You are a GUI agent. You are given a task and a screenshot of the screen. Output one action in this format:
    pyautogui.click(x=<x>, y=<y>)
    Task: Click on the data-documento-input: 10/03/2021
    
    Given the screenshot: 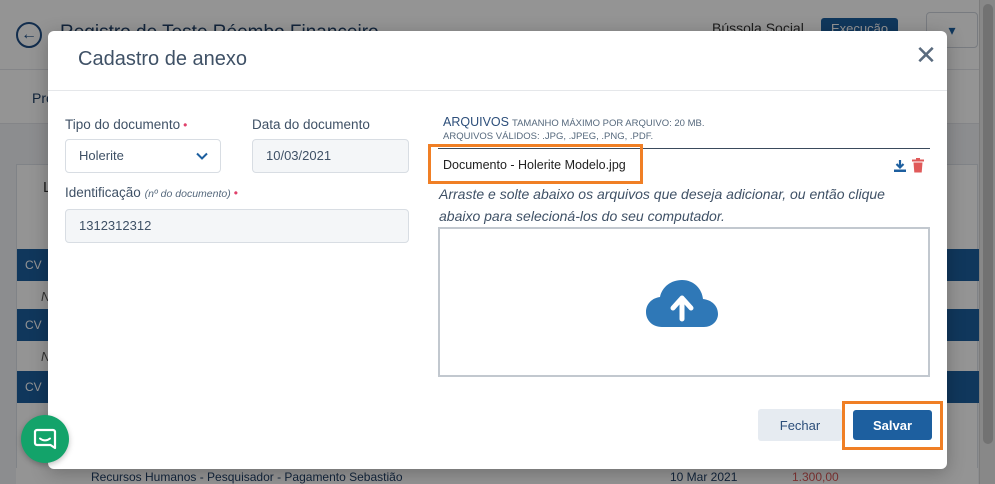 What is the action you would take?
    pyautogui.click(x=330, y=156)
    